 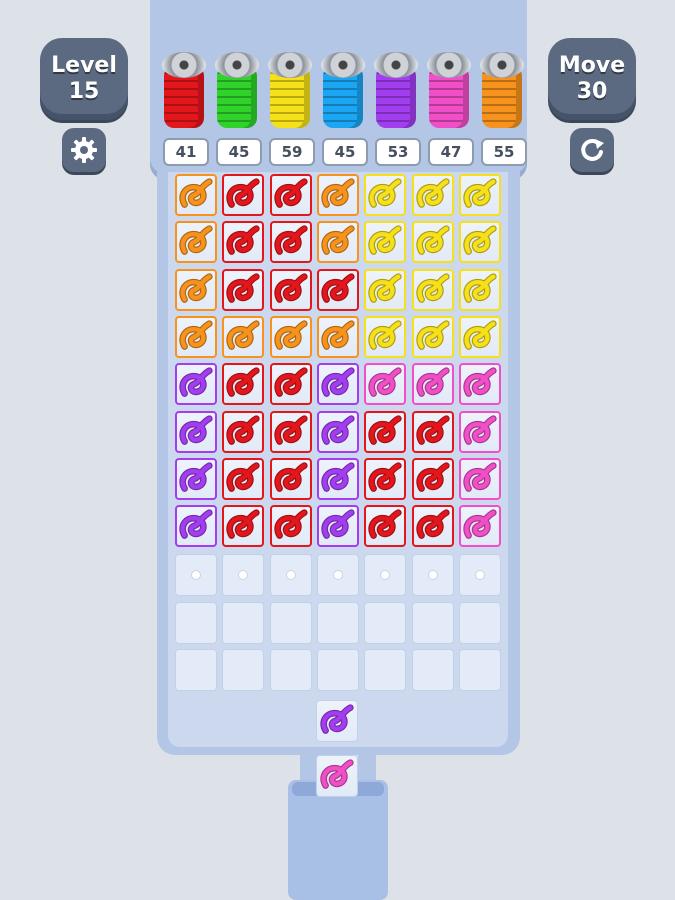 What do you see at coordinates (186, 152) in the screenshot?
I see `spool-count: 41` at bounding box center [186, 152].